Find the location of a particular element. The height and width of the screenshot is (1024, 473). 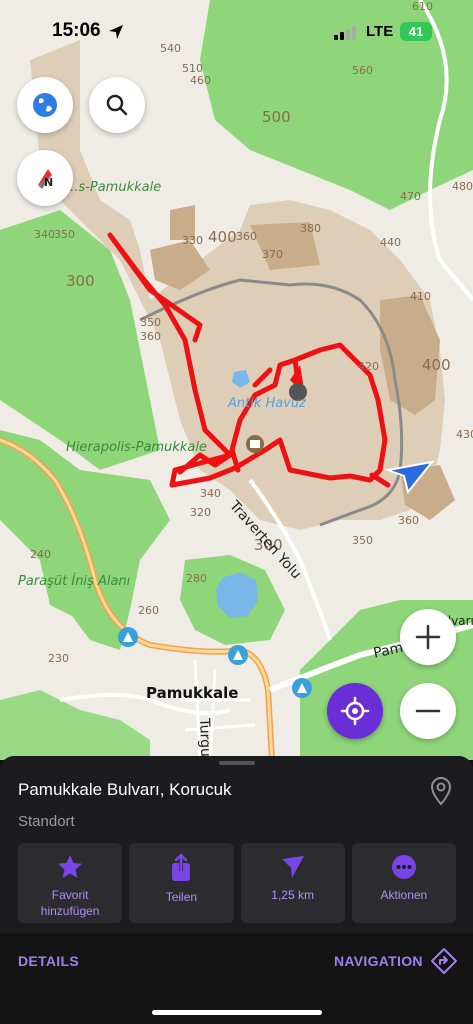

place-label-hierapolis: Hierapolis-Pamukkale is located at coordinates (136, 447).